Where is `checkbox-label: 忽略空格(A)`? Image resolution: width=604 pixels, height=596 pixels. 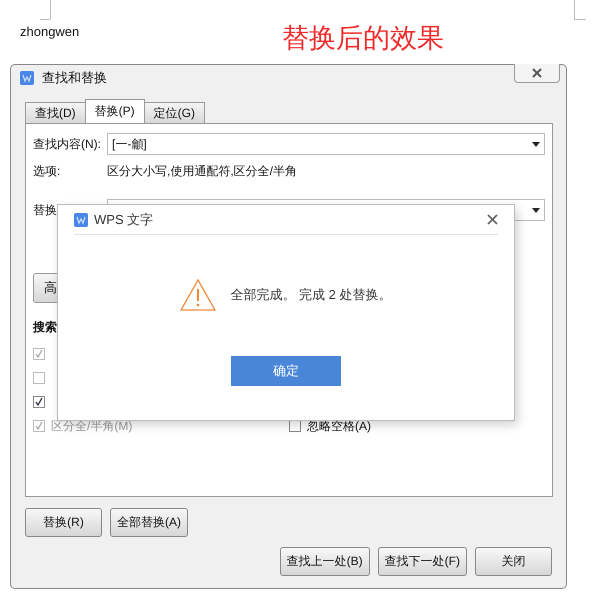 checkbox-label: 忽略空格(A) is located at coordinates (339, 426).